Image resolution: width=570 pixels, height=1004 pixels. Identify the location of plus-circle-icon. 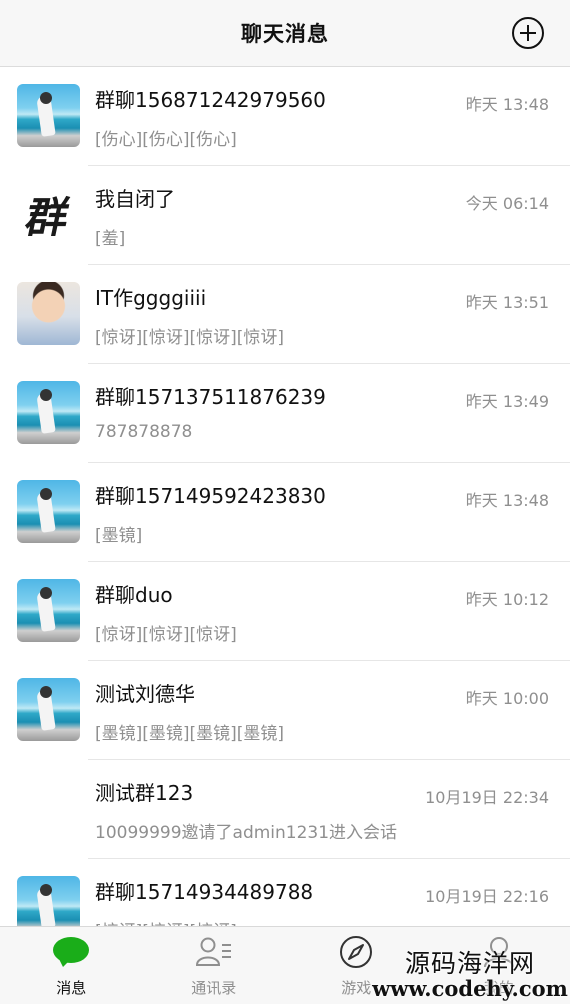
(528, 33).